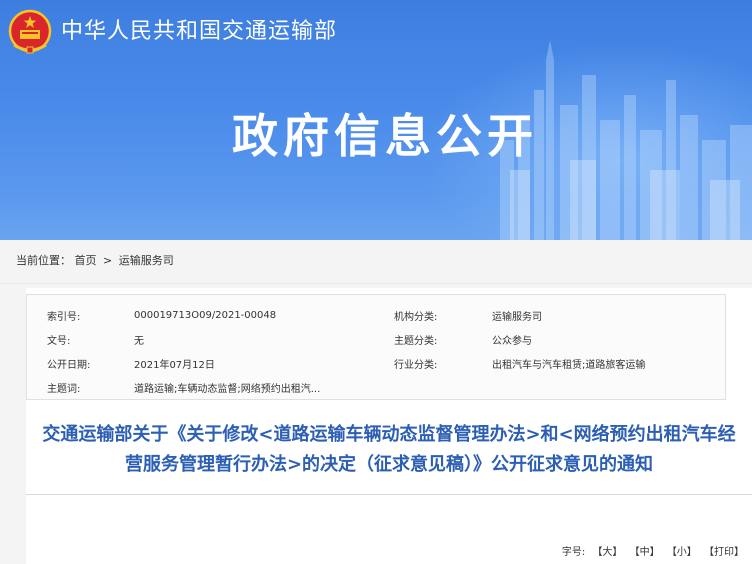  What do you see at coordinates (59, 341) in the screenshot?
I see `document-number-label: 文号:` at bounding box center [59, 341].